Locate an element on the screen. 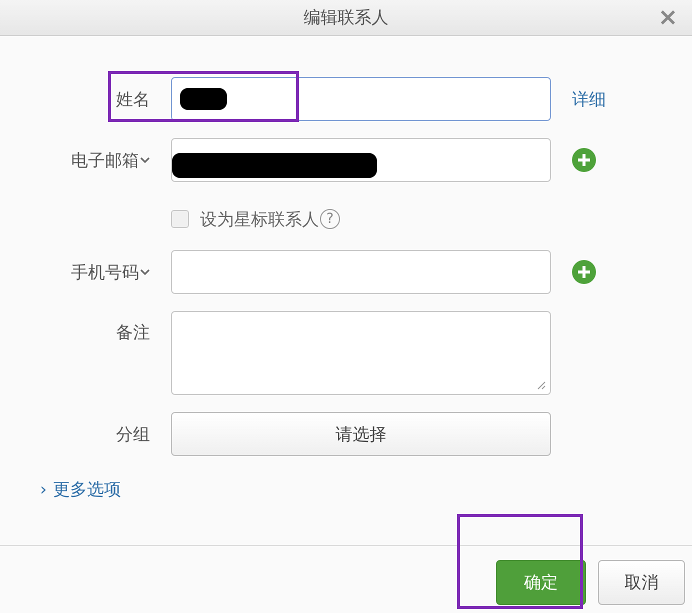  close-button: × is located at coordinates (668, 17).